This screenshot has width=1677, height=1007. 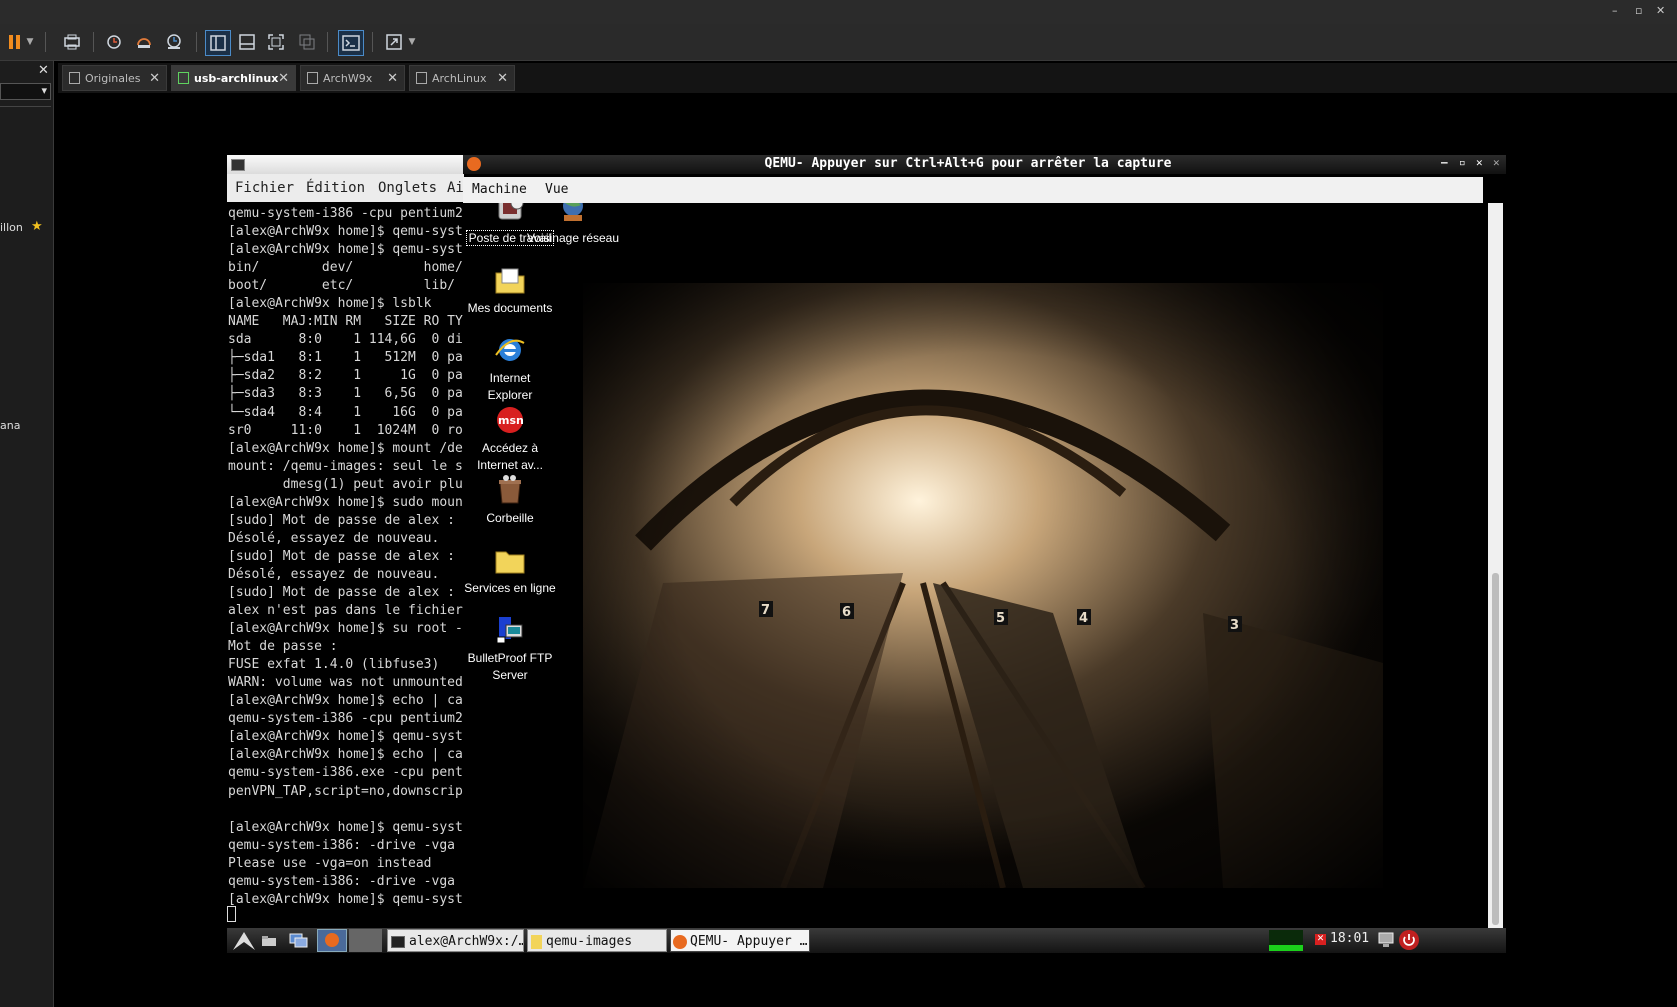 What do you see at coordinates (334, 574) in the screenshot?
I see `terminal-line: Désolé, essayez de nouveau.` at bounding box center [334, 574].